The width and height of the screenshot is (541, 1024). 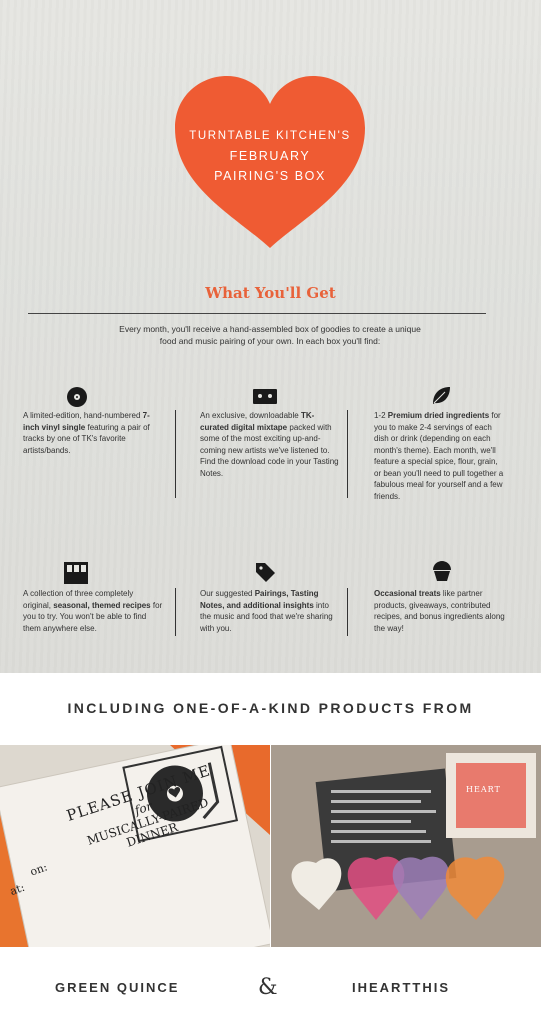 I want to click on cupcake-icon, so click(x=442, y=571).